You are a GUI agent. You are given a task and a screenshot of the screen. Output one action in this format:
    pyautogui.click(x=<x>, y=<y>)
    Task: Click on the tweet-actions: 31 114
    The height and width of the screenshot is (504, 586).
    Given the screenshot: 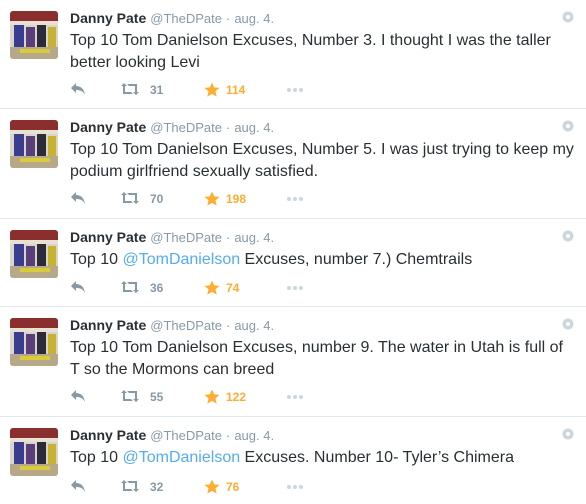 What is the action you would take?
    pyautogui.click(x=200, y=90)
    